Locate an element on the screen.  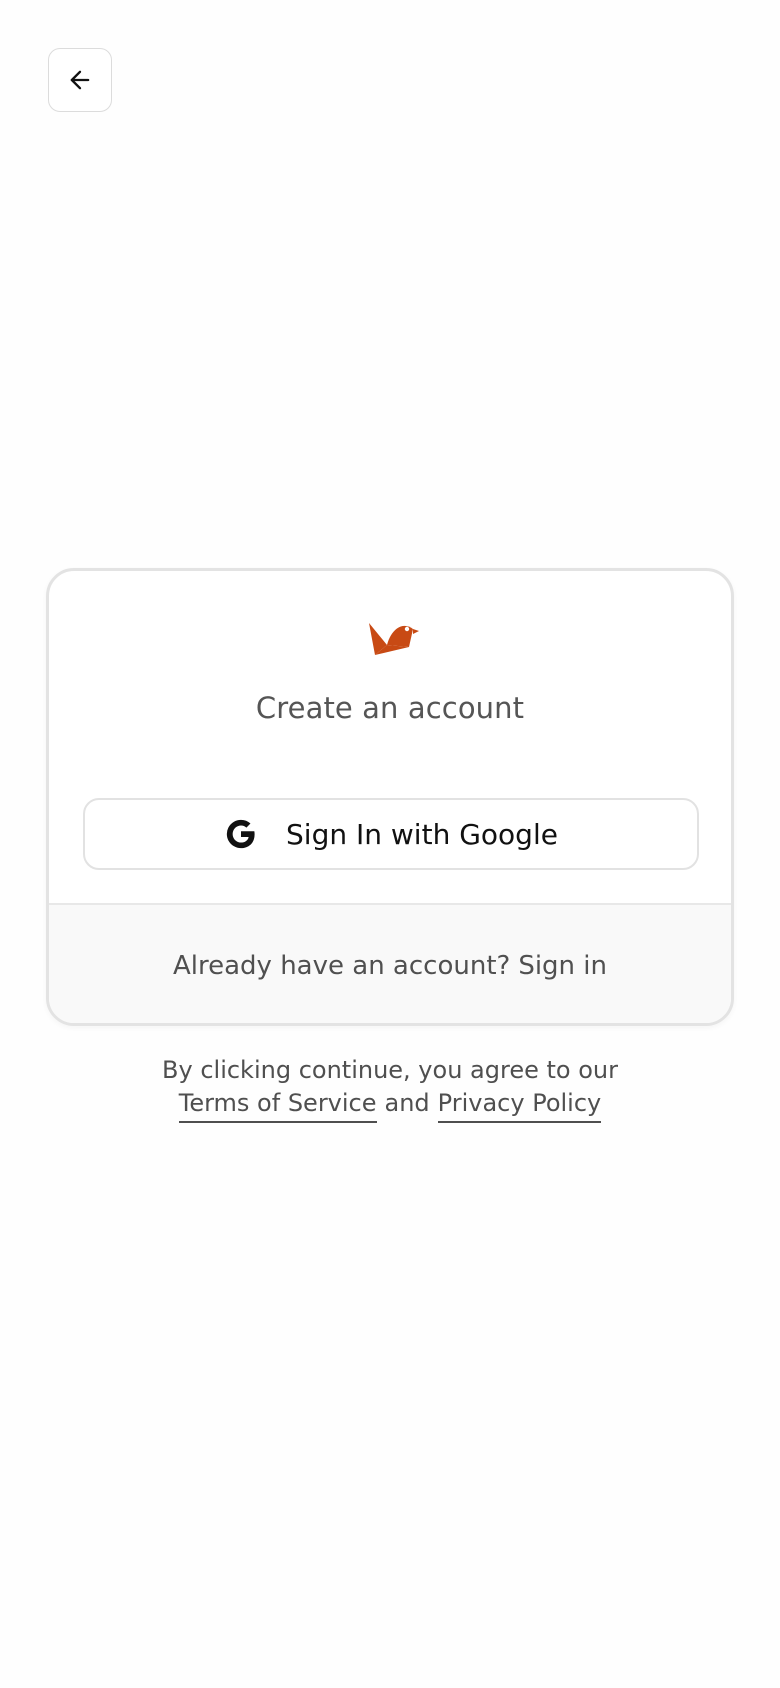
legal-links: Terms of Service and Privacy Policy is located at coordinates (390, 1105).